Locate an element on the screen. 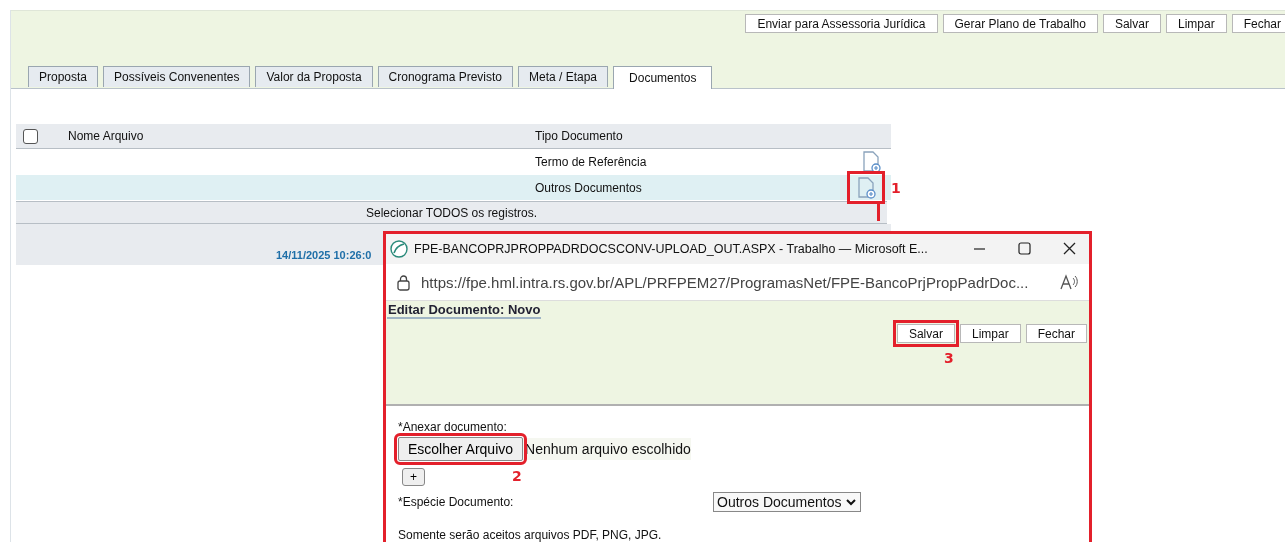 The height and width of the screenshot is (542, 1285). tab: Documentos is located at coordinates (663, 77).